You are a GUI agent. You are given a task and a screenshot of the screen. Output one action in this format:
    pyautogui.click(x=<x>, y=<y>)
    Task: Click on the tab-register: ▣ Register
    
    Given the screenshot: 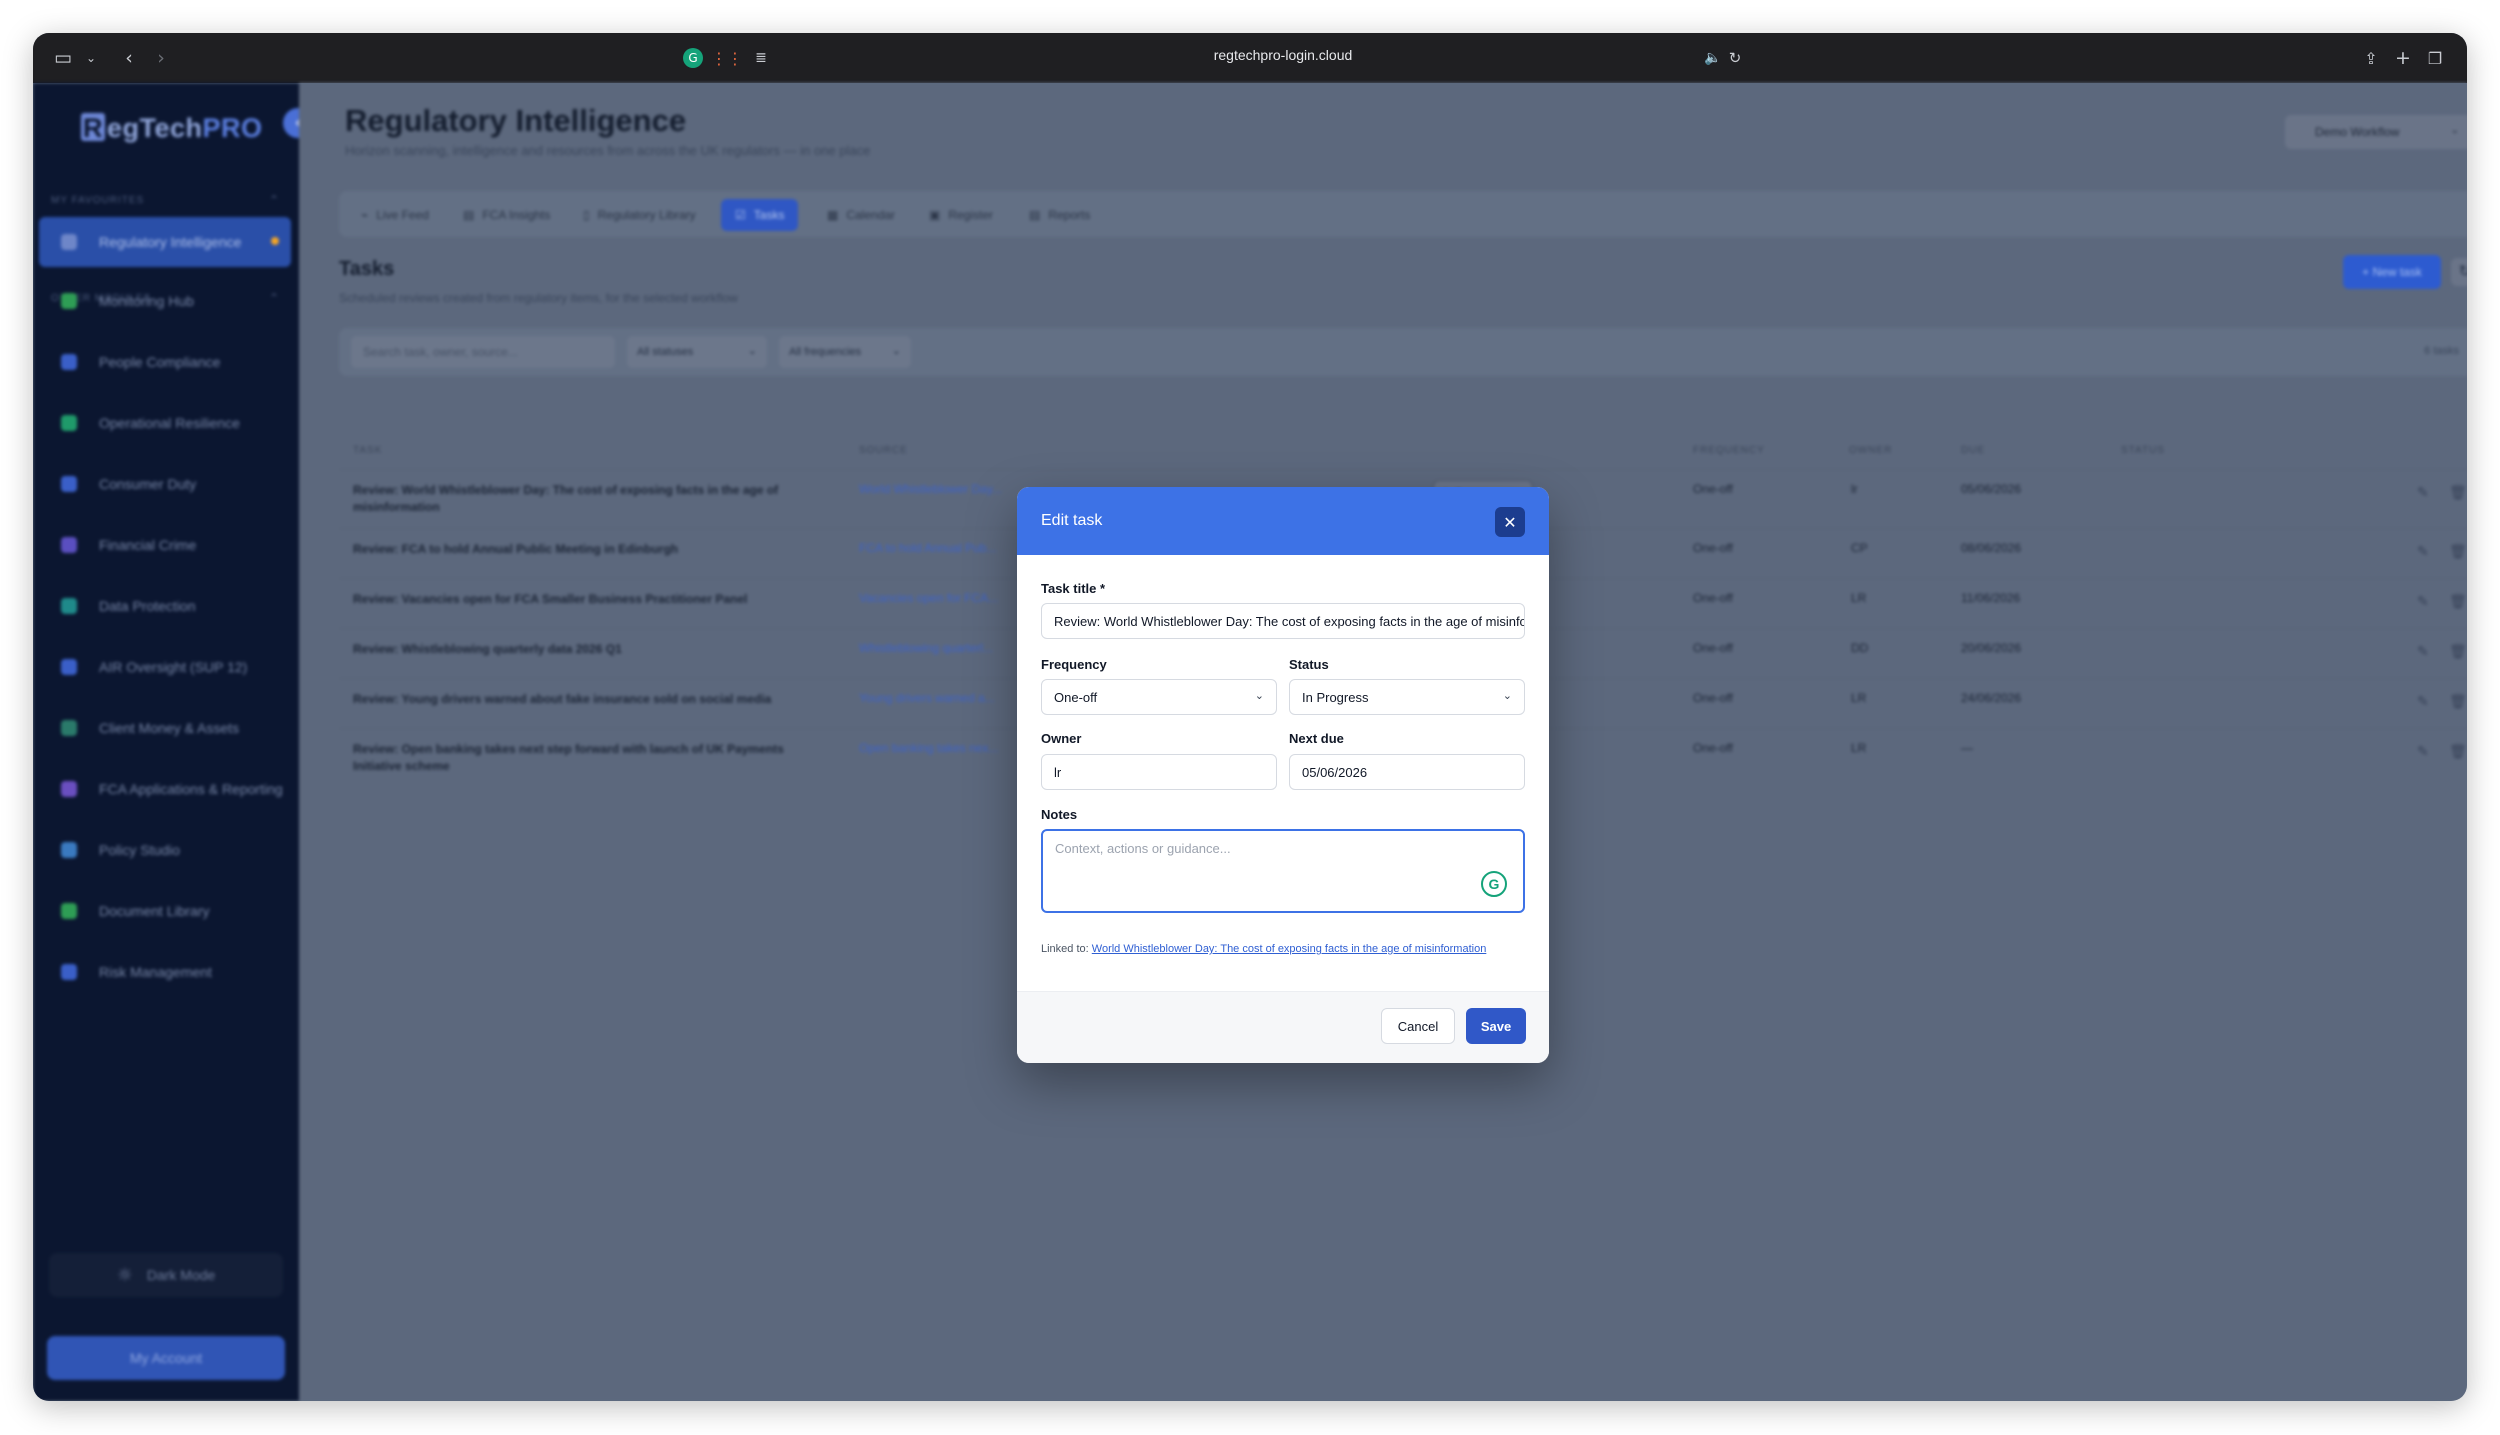 What is the action you would take?
    pyautogui.click(x=961, y=215)
    